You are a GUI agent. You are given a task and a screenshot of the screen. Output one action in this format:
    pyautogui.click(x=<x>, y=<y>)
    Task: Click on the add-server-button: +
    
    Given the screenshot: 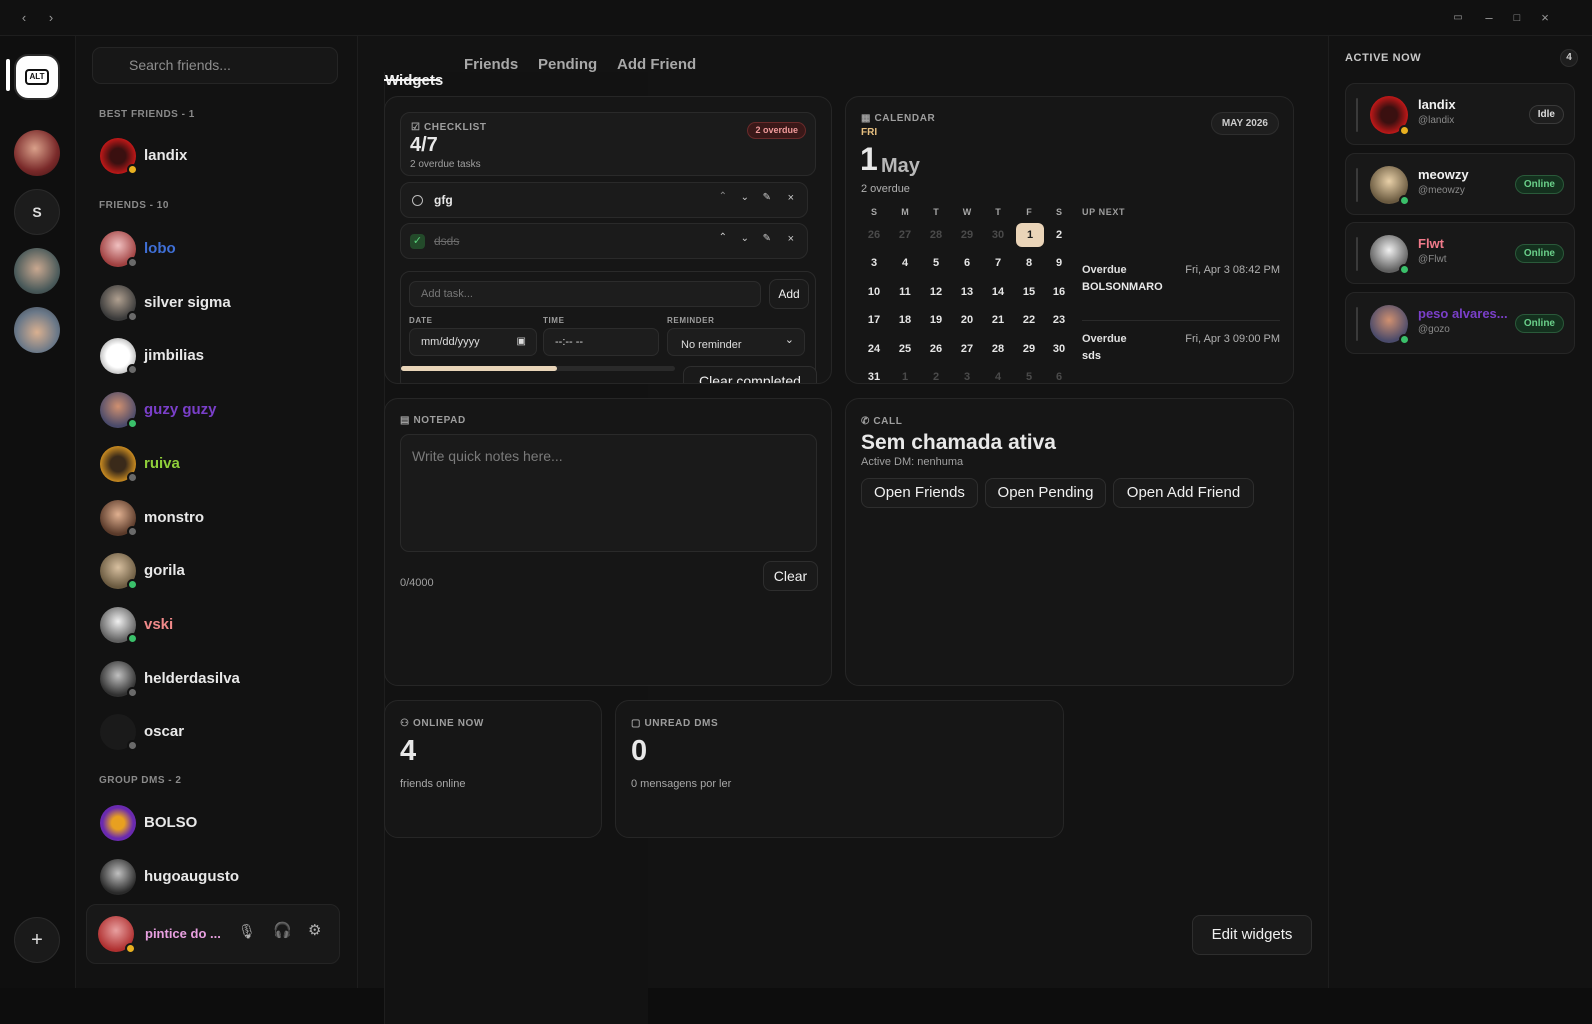 What is the action you would take?
    pyautogui.click(x=37, y=940)
    